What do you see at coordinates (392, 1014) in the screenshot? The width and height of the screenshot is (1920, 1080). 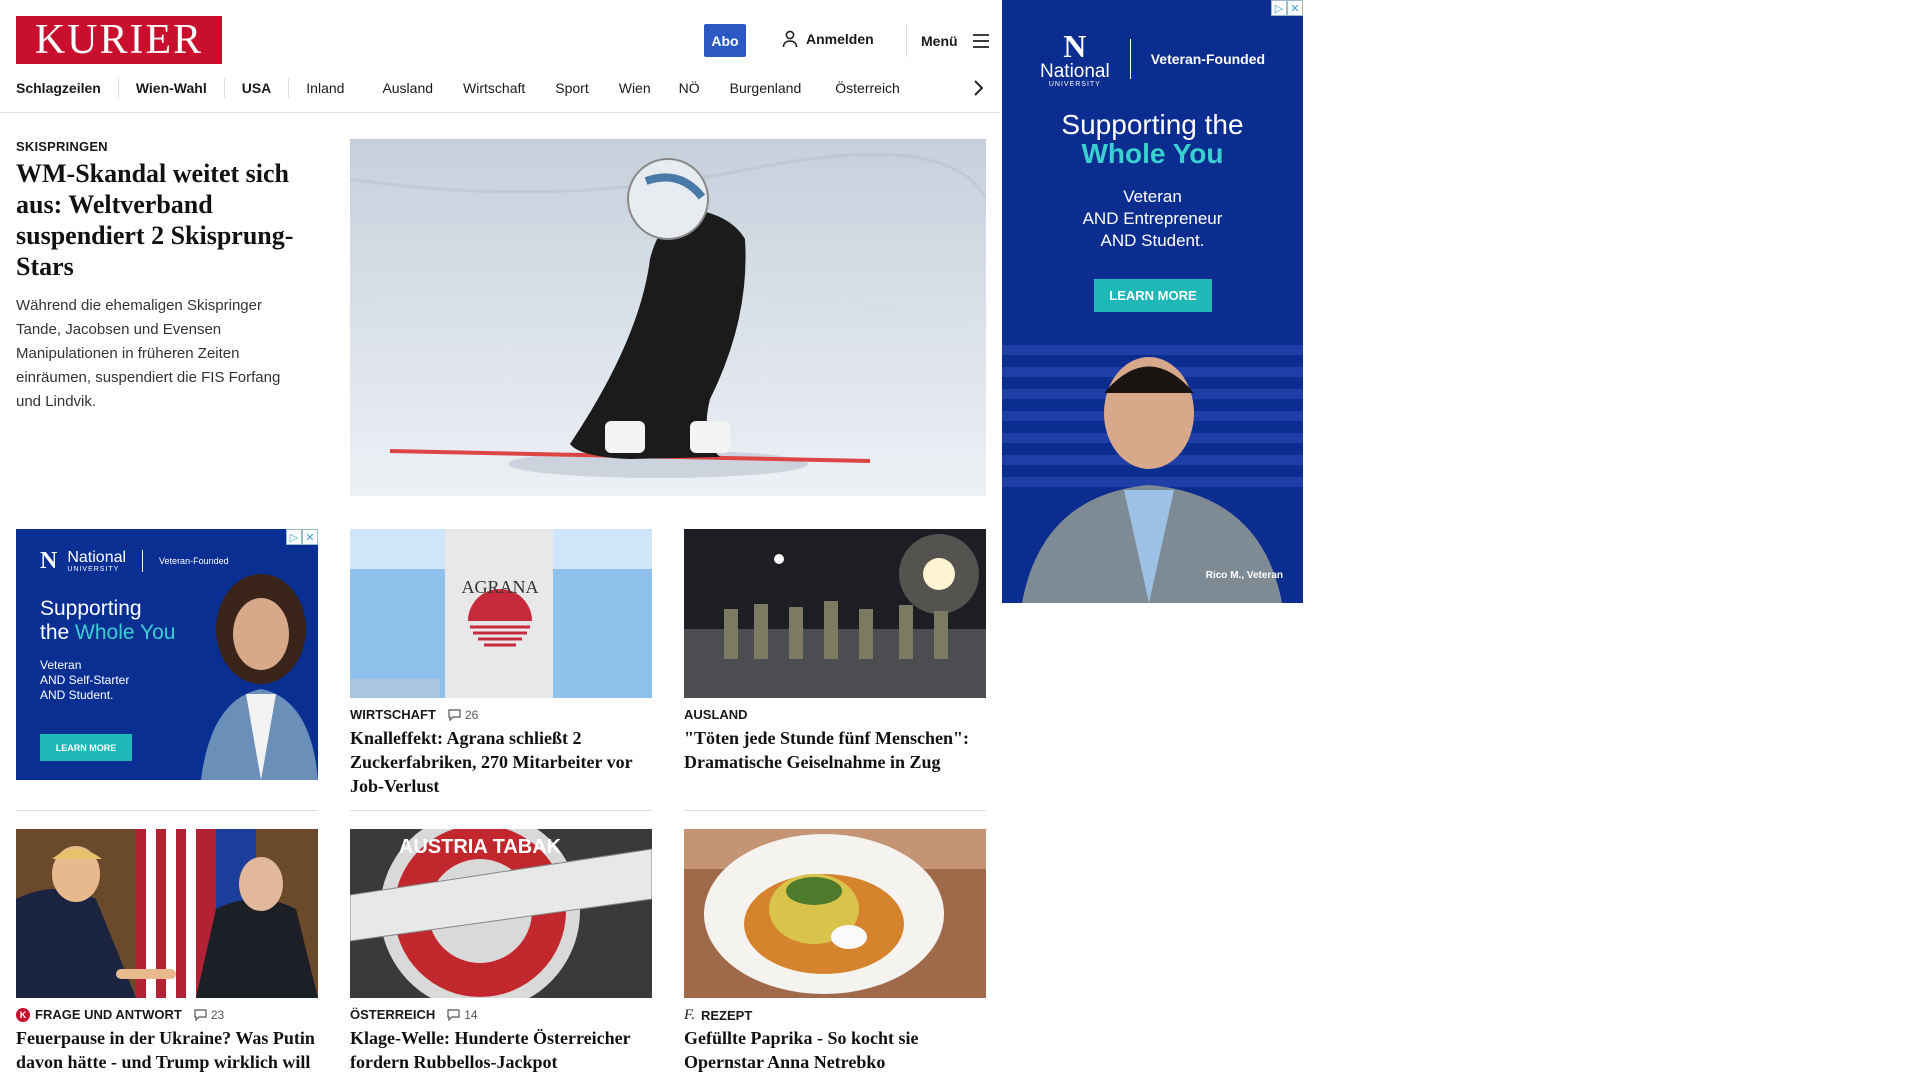 I see `card-kicker: ÖSTERREICH` at bounding box center [392, 1014].